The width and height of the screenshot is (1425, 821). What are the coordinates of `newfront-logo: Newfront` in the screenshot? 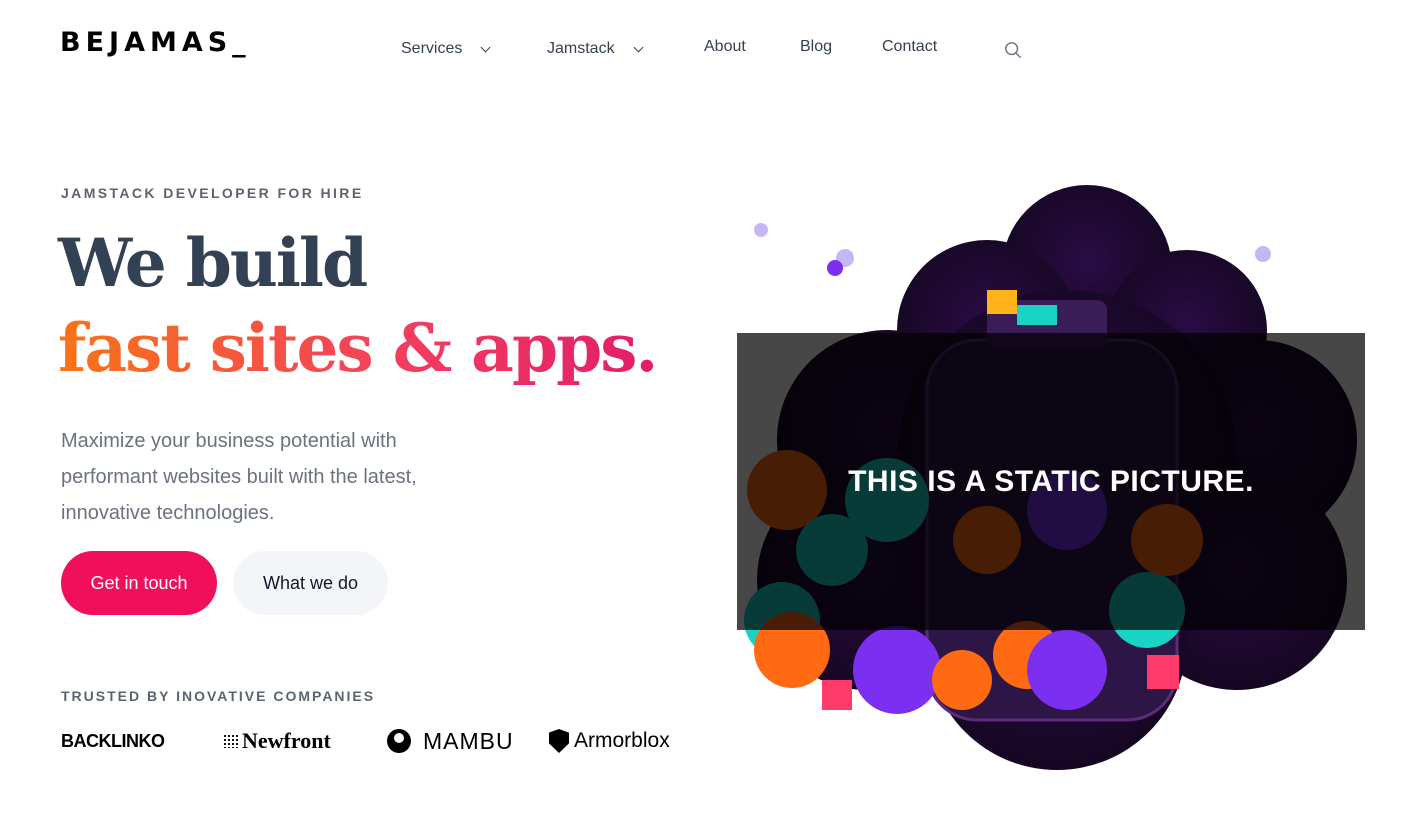 It's located at (277, 741).